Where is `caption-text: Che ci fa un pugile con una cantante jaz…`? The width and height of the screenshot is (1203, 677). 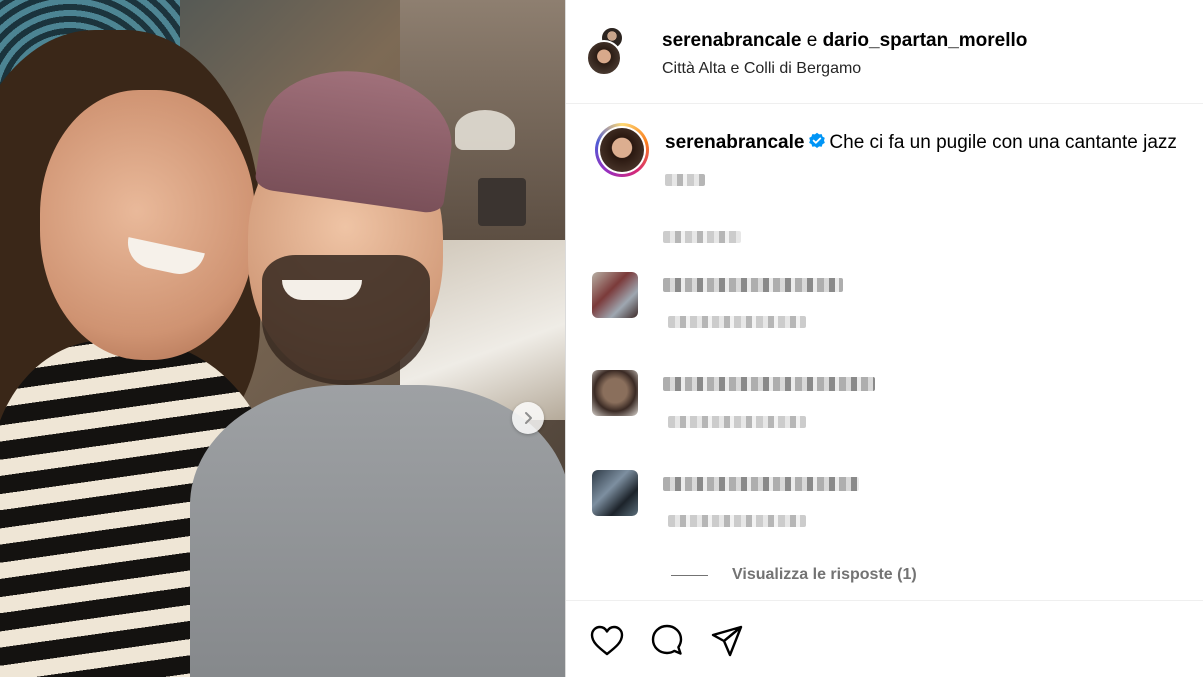
caption-text: Che ci fa un pugile con una cantante jaz… is located at coordinates (1003, 142).